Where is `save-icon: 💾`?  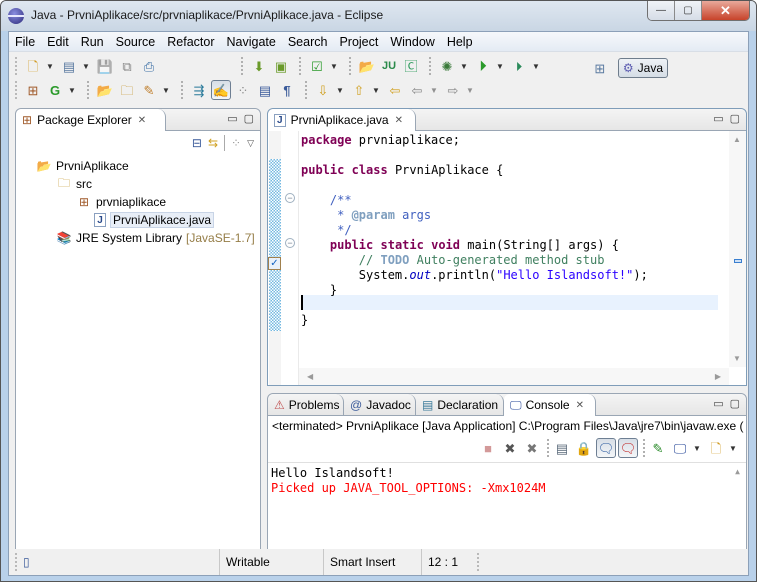
save-icon: 💾 is located at coordinates (105, 66).